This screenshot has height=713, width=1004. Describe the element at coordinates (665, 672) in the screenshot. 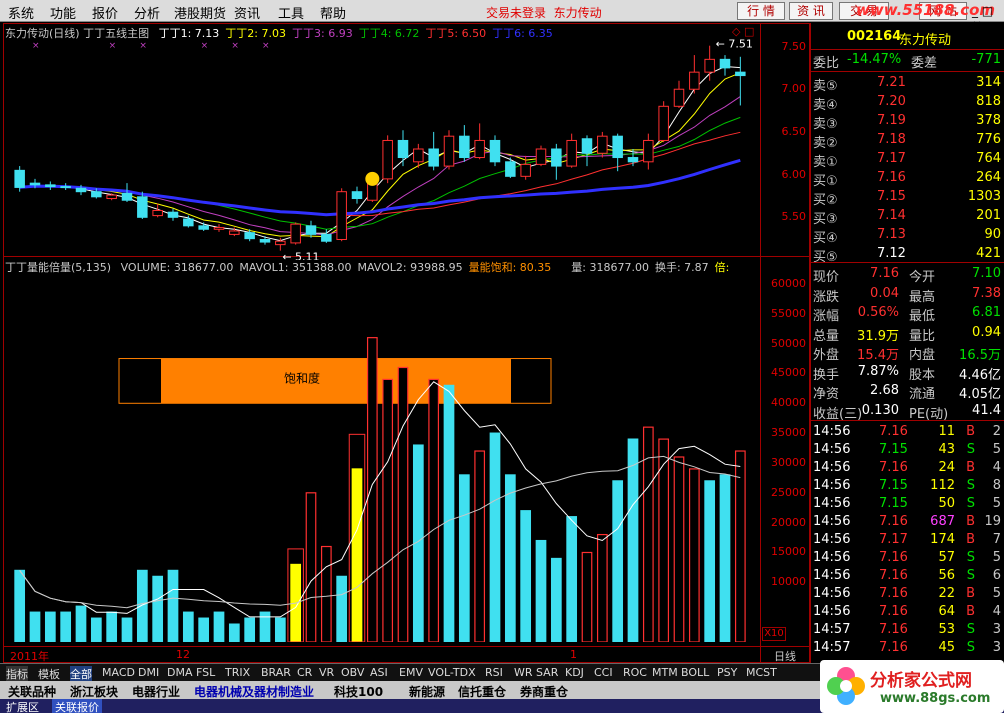

I see `tab-mtm: MTM` at that location.